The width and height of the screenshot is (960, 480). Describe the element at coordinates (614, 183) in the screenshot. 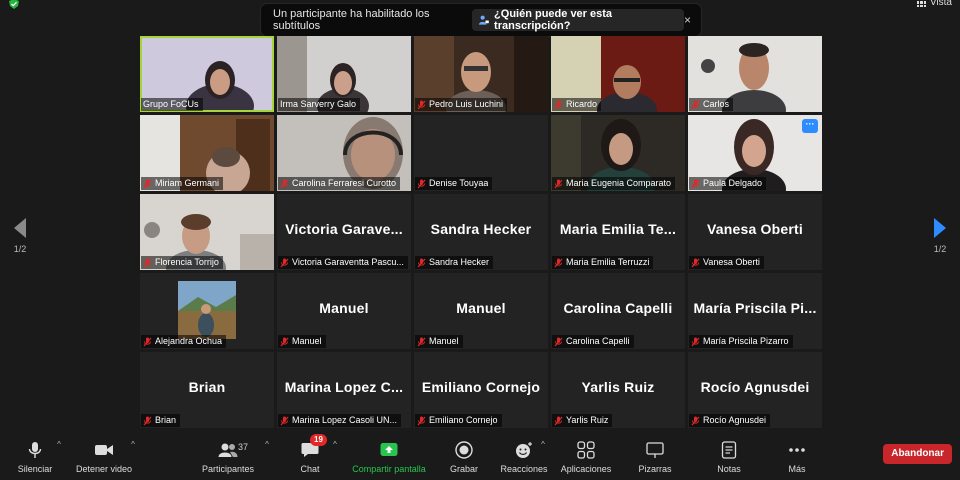

I see `participant-name-label: Maria Eugenia Comparato` at that location.